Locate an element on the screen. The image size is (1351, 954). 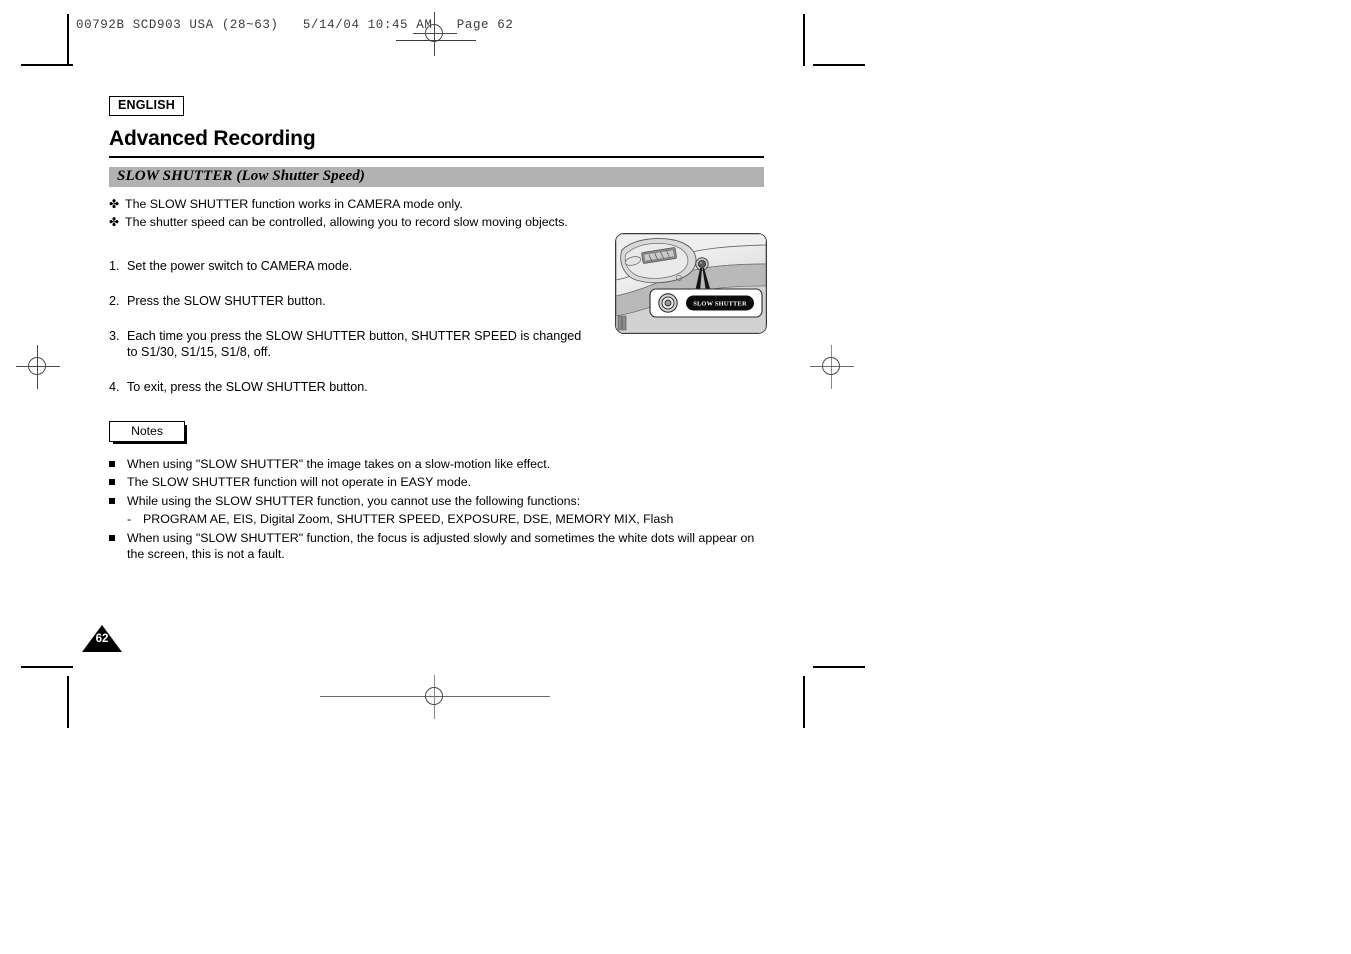
registration-mark-right is located at coordinates (832, 367).